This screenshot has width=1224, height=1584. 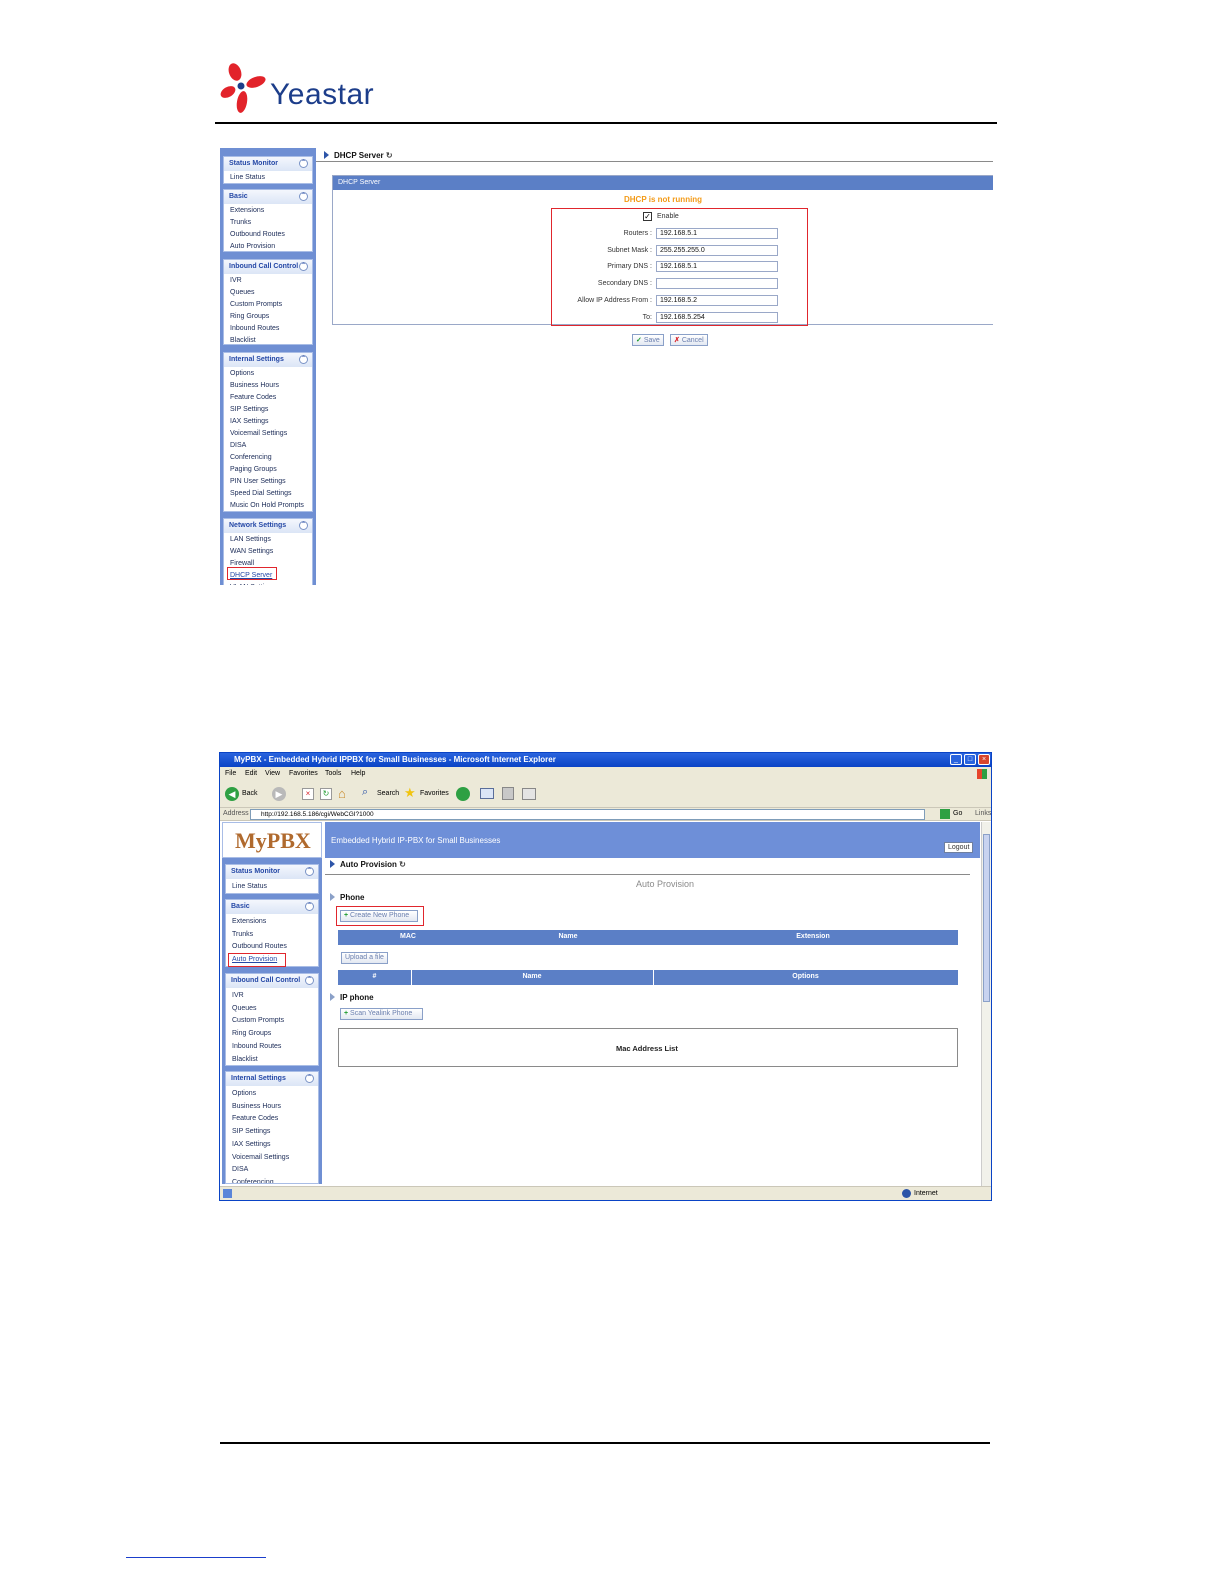 What do you see at coordinates (279, 794) in the screenshot?
I see `forward-icon: ▶` at bounding box center [279, 794].